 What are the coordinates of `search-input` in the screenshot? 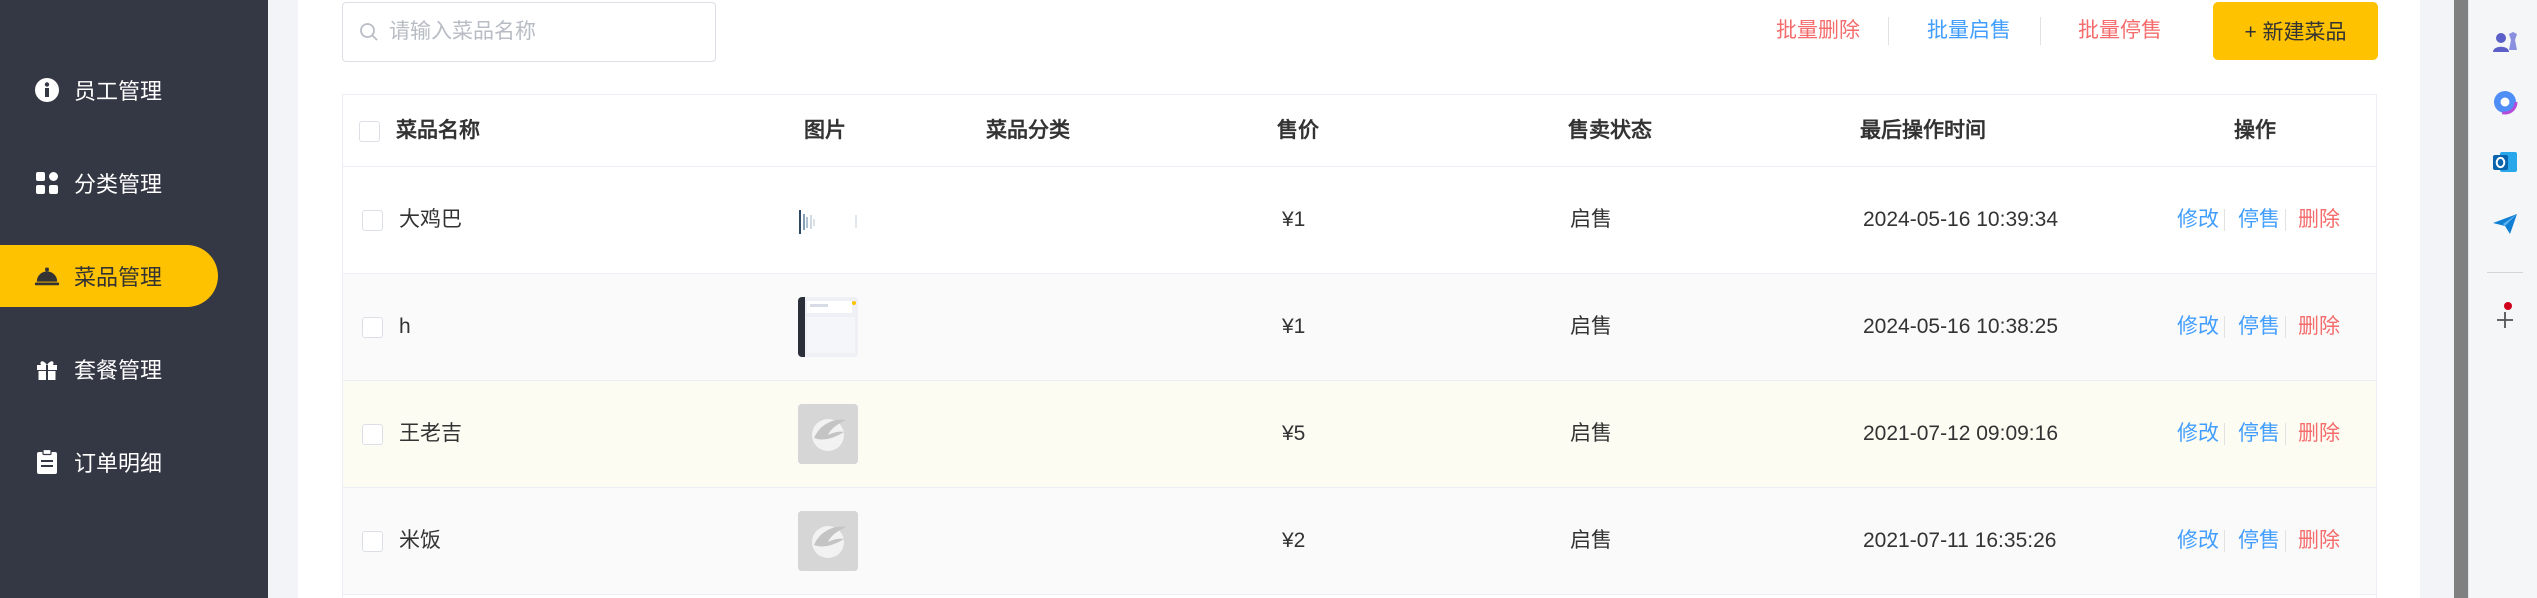 It's located at (539, 32).